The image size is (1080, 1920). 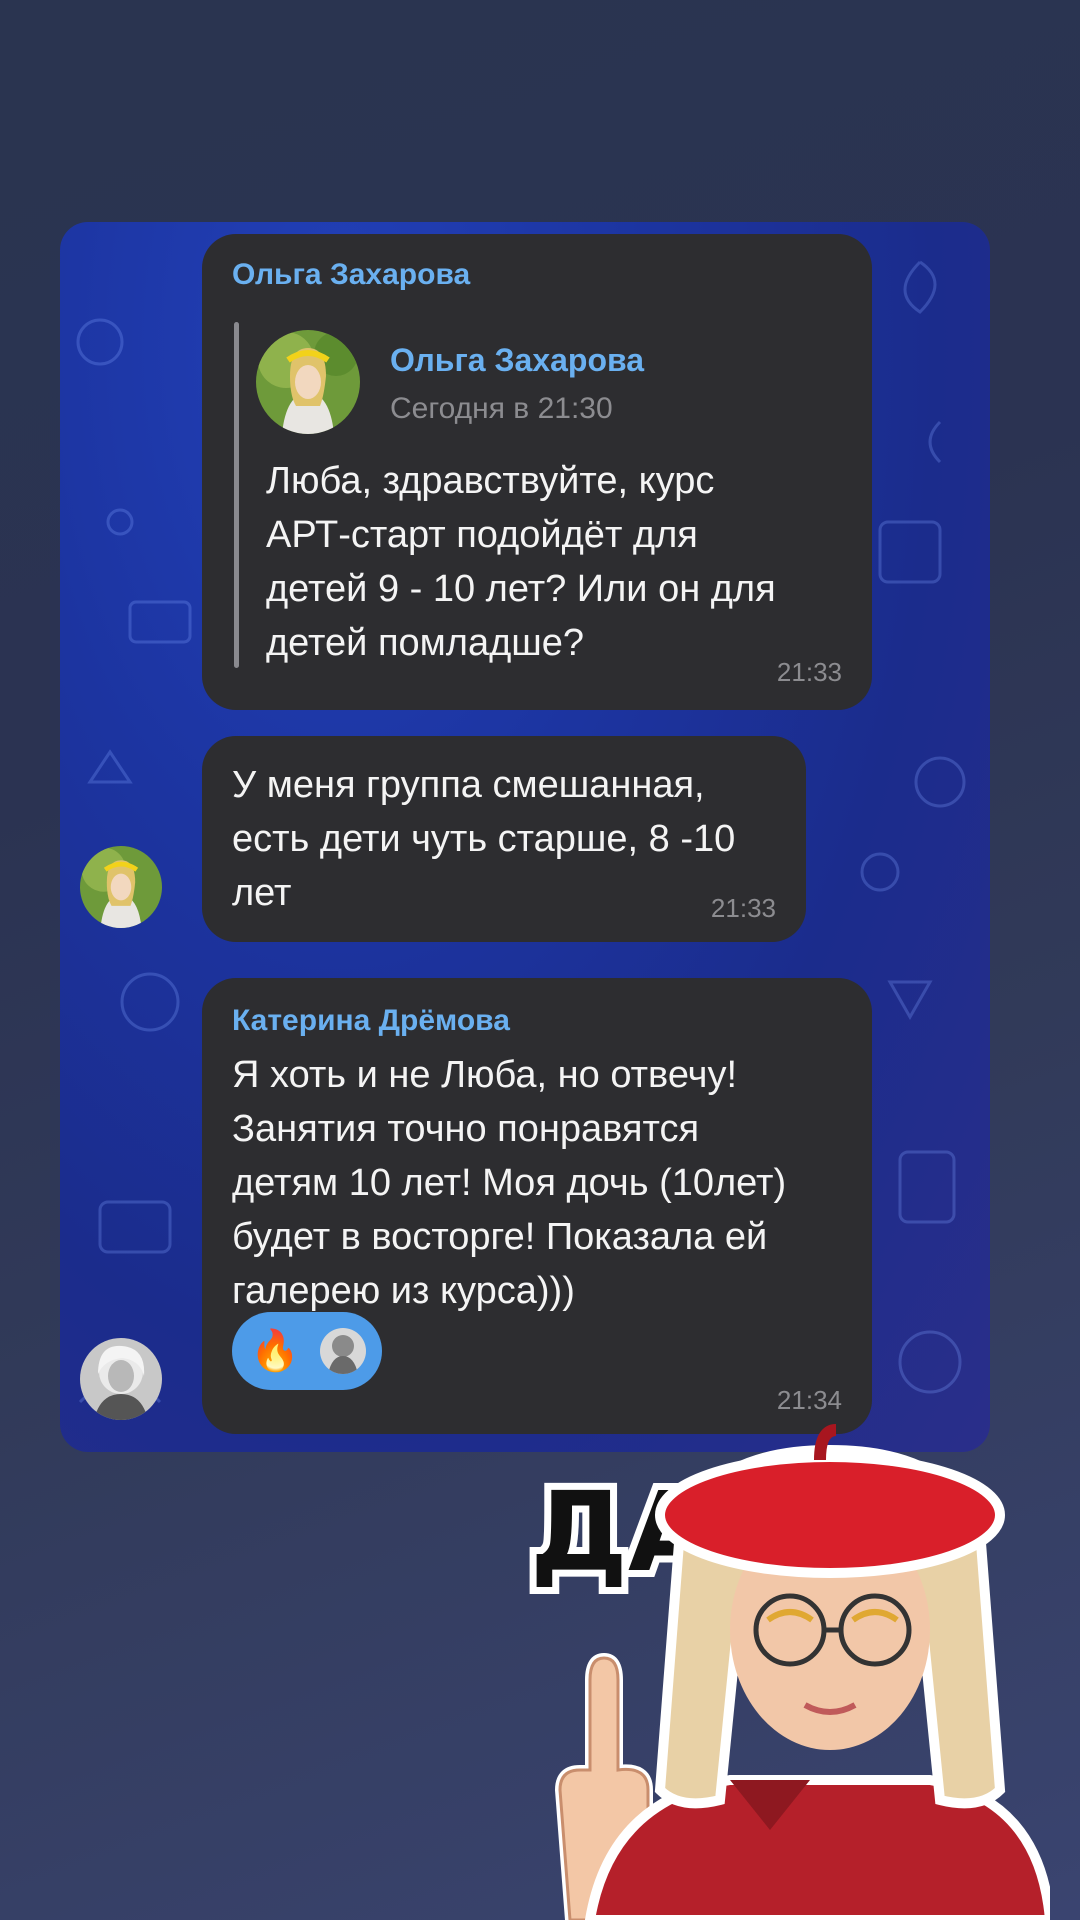 I want to click on reactor-avatar, so click(x=343, y=1351).